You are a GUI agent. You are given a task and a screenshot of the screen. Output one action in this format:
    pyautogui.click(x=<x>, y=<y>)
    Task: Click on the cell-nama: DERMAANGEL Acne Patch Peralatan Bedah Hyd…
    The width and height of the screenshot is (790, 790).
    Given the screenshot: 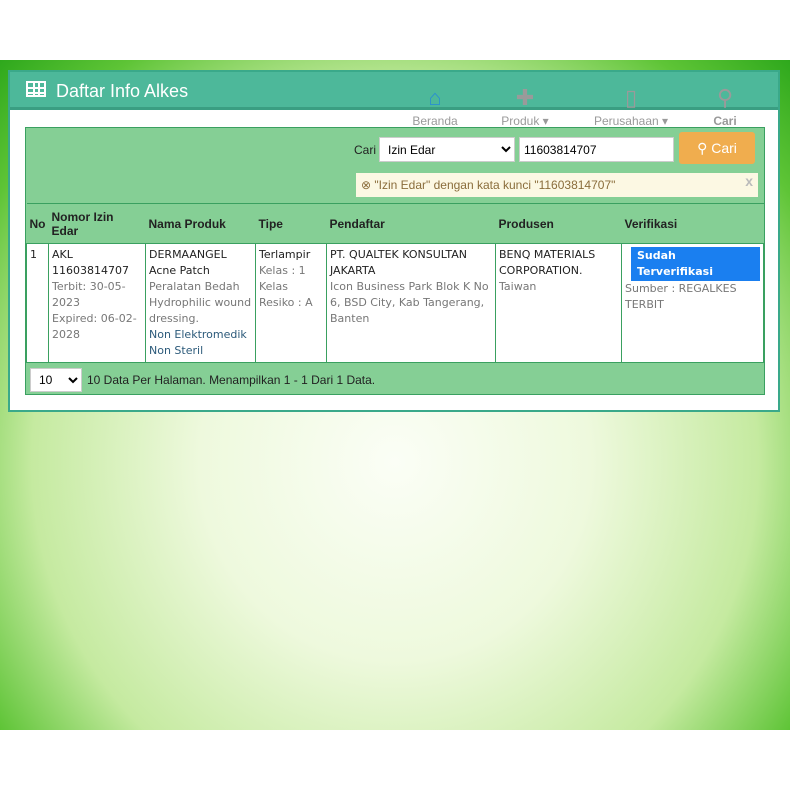 What is the action you would take?
    pyautogui.click(x=200, y=303)
    